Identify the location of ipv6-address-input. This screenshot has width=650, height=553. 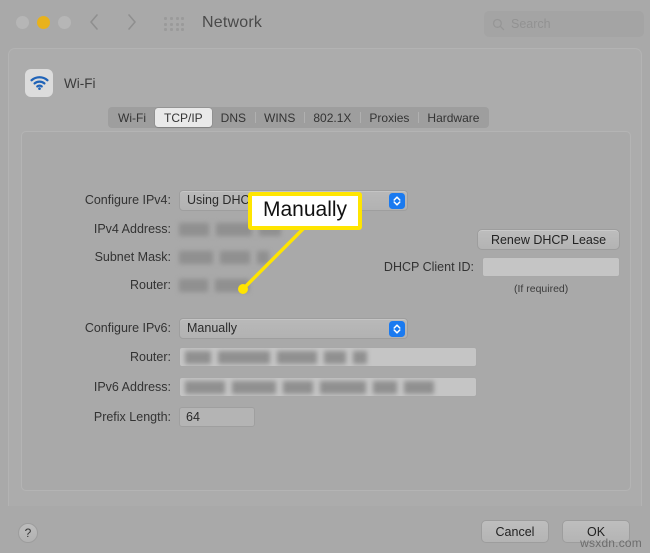
(328, 387).